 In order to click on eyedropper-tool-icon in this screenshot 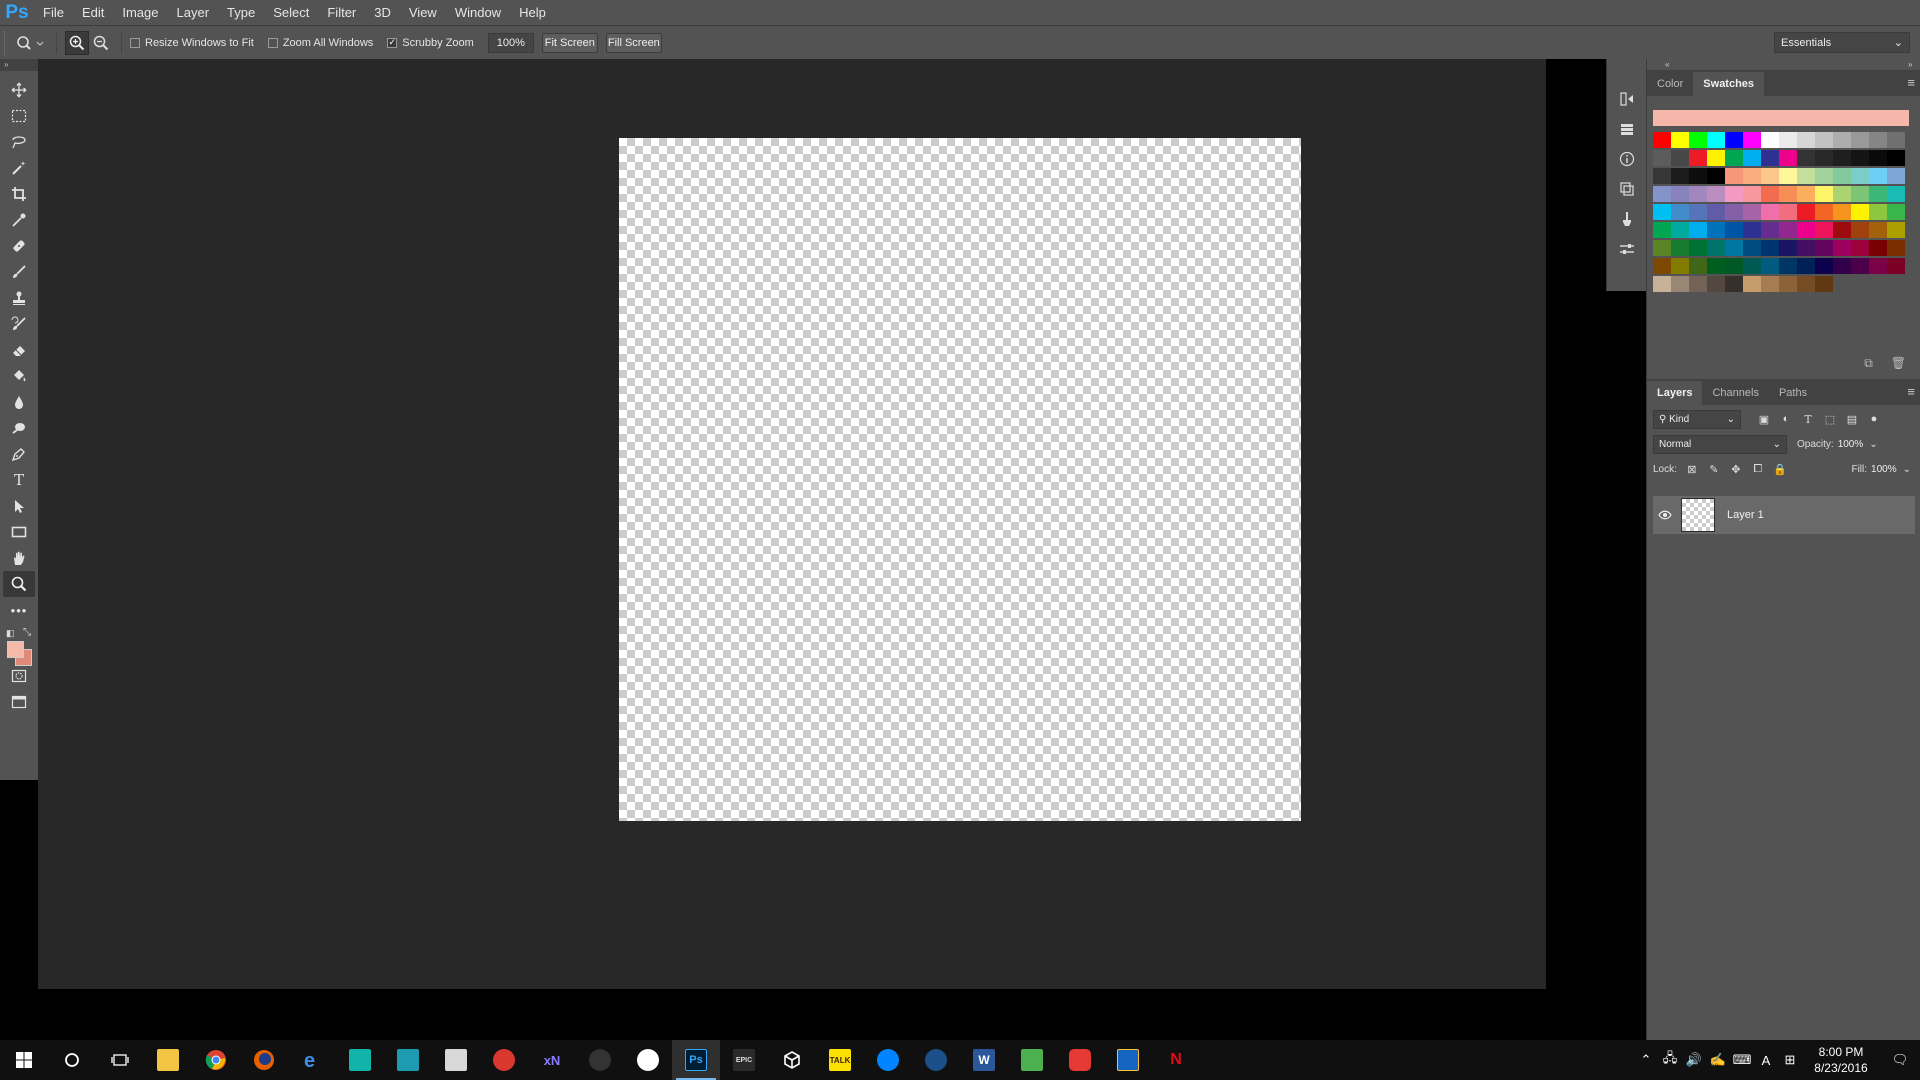, I will do `click(19, 220)`.